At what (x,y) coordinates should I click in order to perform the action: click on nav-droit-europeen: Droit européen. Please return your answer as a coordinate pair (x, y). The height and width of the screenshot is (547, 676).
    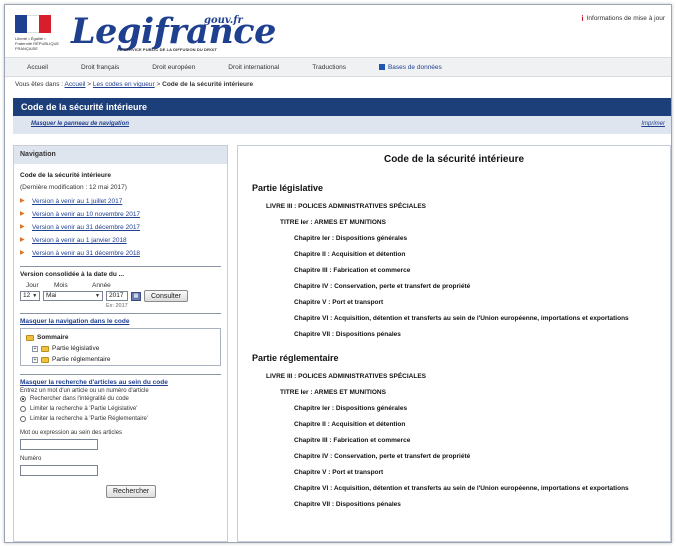
    Looking at the image, I should click on (173, 67).